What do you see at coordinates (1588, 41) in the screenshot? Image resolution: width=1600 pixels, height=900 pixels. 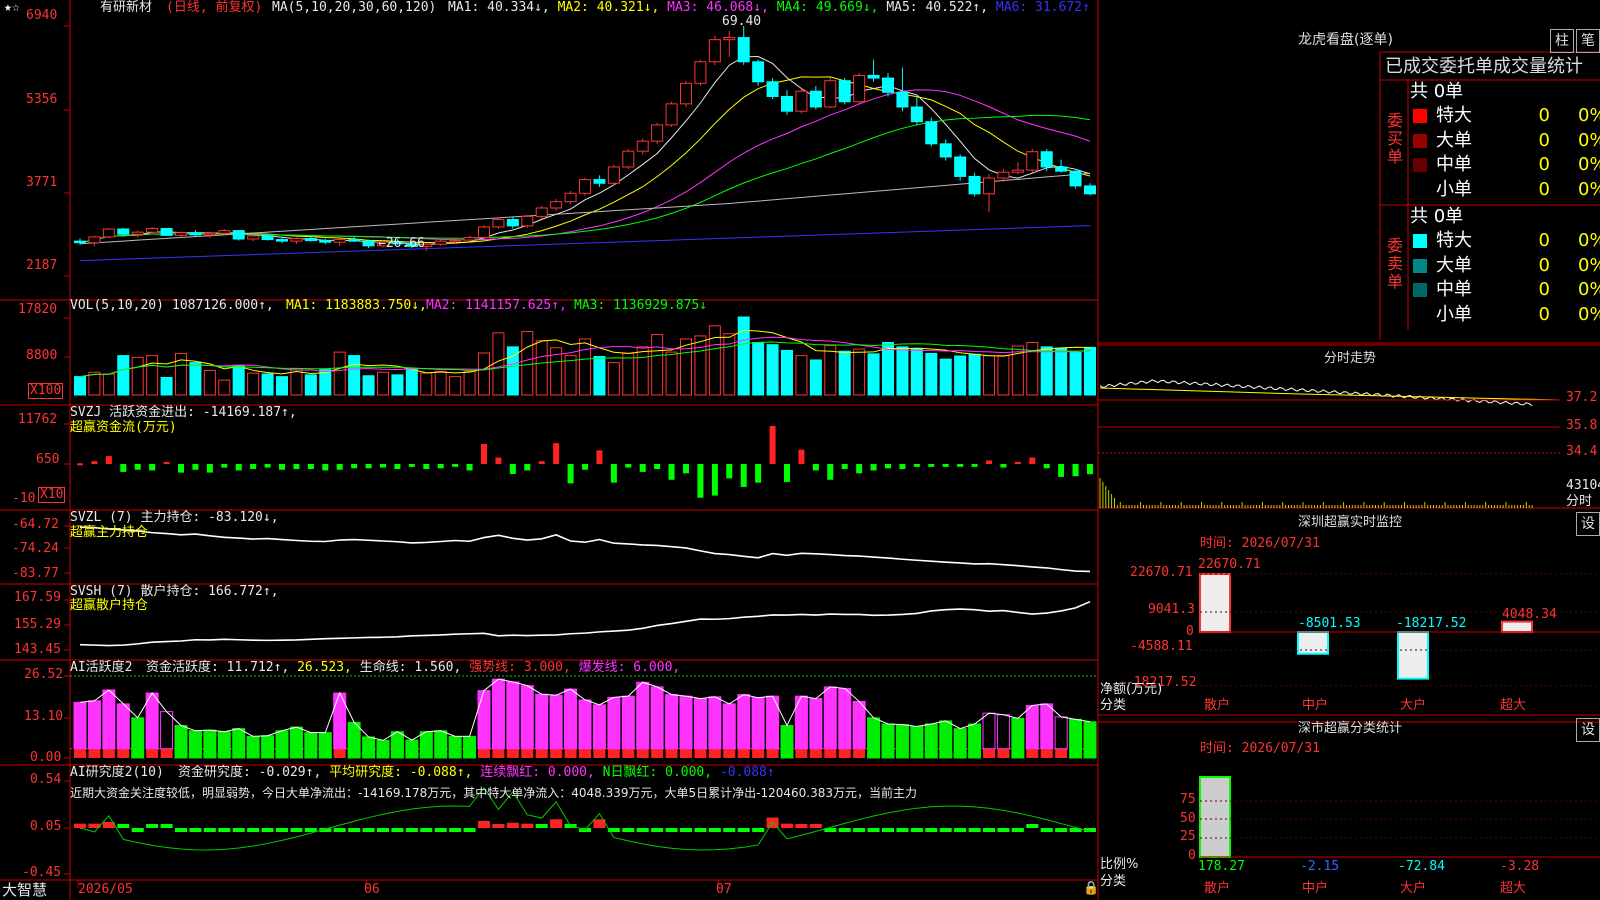 I see `tick-mode-button: 笔` at bounding box center [1588, 41].